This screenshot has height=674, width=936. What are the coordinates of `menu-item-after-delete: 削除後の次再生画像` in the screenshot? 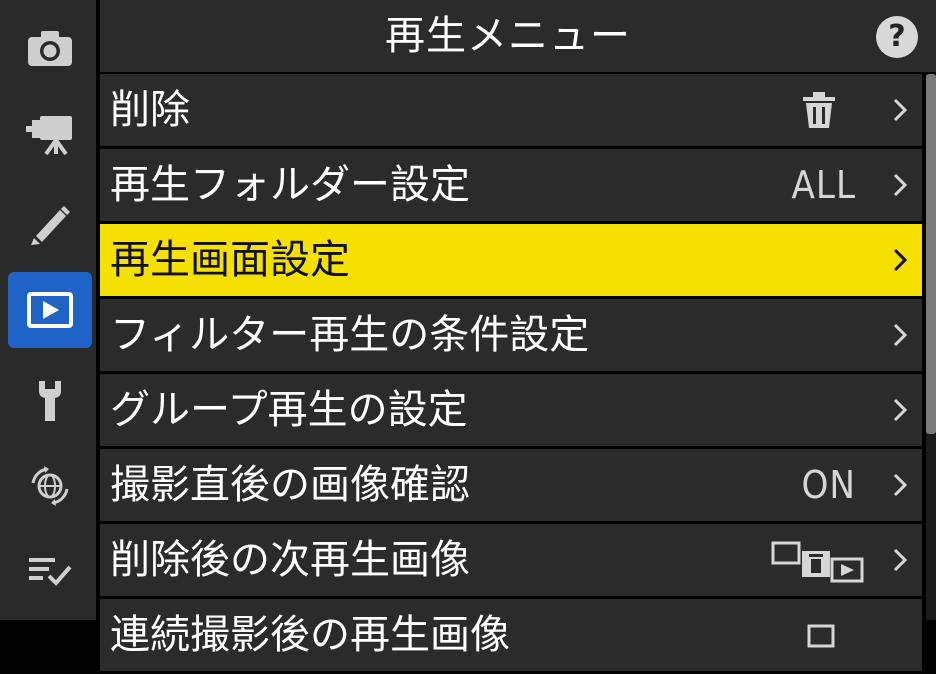 It's located at (511, 560).